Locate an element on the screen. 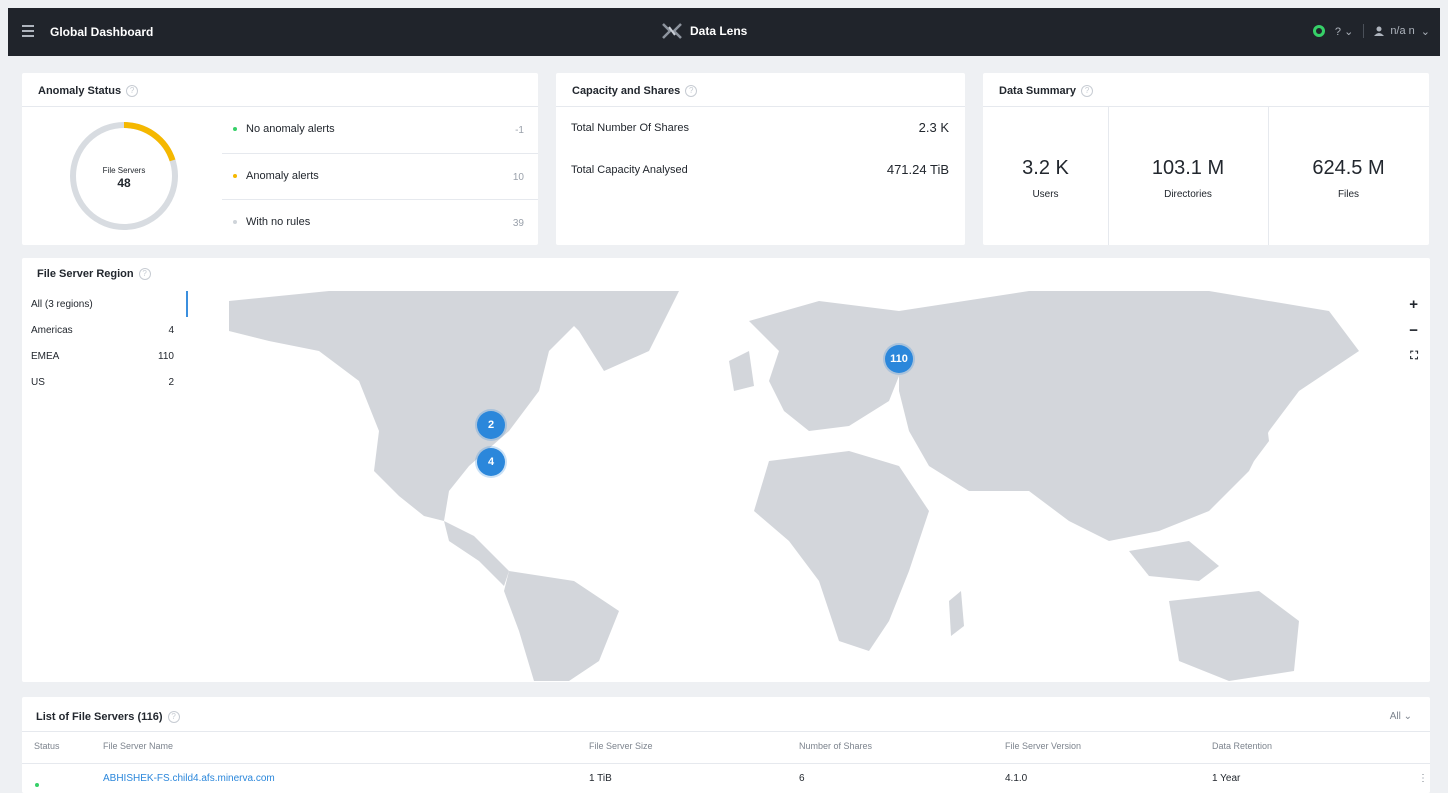 The image size is (1448, 793). filter-value: All is located at coordinates (1395, 716).